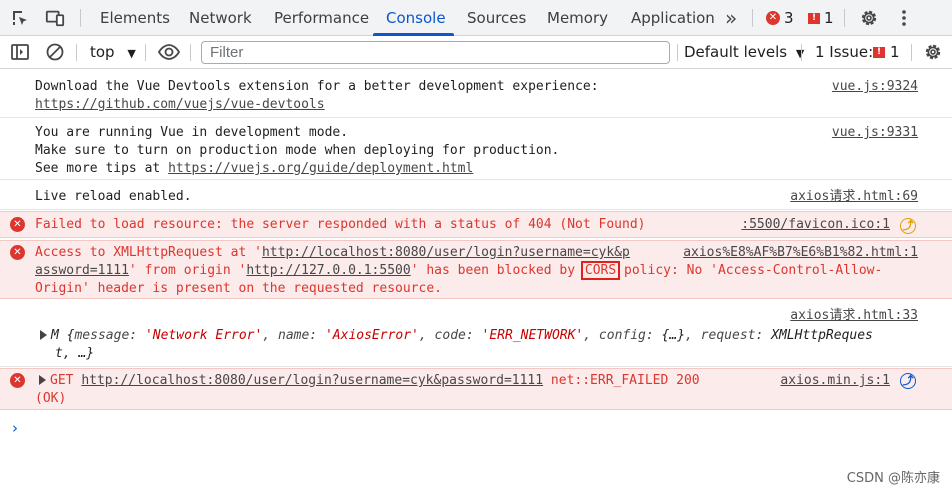  What do you see at coordinates (66, 380) in the screenshot?
I see `request-method: GET` at bounding box center [66, 380].